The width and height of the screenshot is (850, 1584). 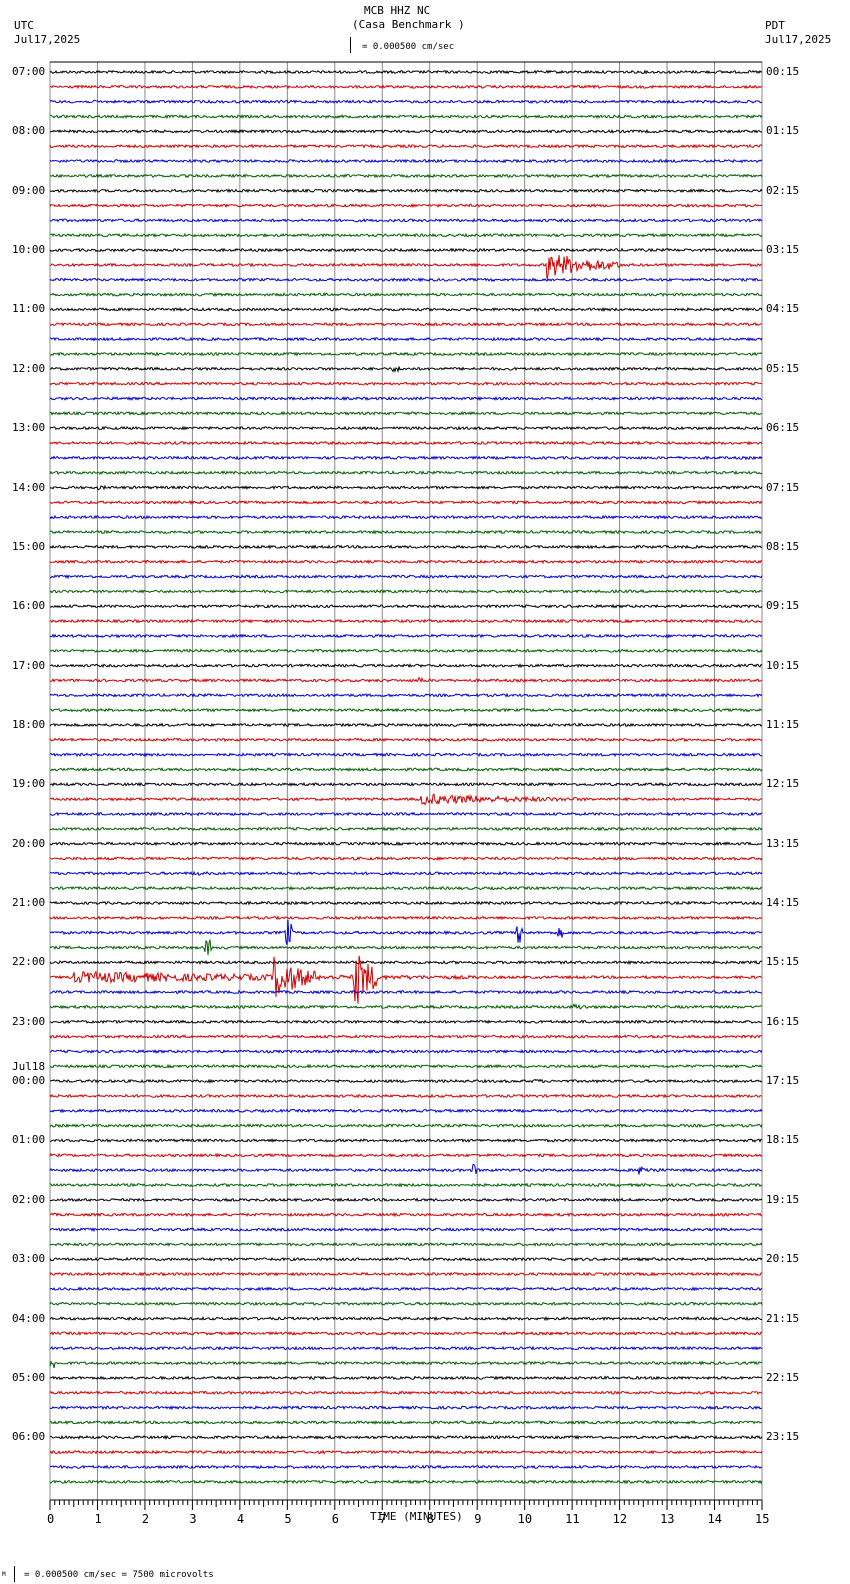 I want to click on utc-hour-label: 19:00, so click(x=29, y=784).